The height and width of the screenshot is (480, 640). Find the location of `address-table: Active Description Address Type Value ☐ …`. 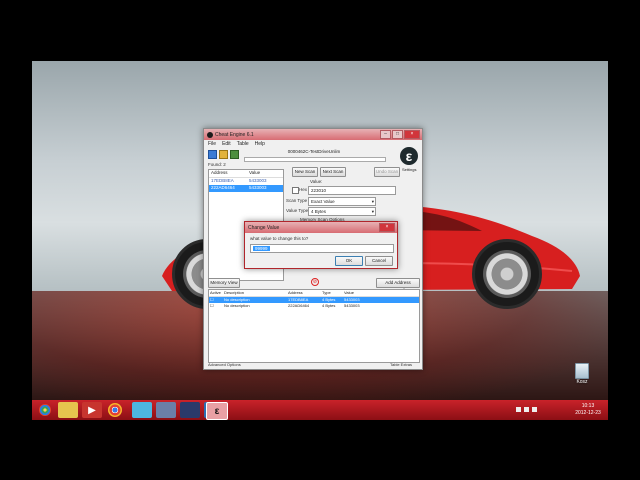

address-table: Active Description Address Type Value ☐ … is located at coordinates (314, 326).